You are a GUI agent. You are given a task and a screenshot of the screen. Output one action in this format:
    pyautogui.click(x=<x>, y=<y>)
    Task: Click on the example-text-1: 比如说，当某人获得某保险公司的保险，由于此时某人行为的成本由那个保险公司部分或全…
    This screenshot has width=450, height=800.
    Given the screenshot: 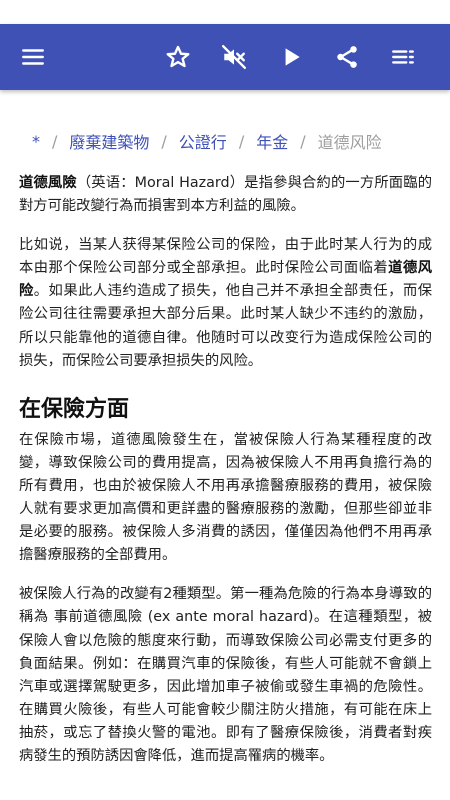 What is the action you would take?
    pyautogui.click(x=225, y=257)
    